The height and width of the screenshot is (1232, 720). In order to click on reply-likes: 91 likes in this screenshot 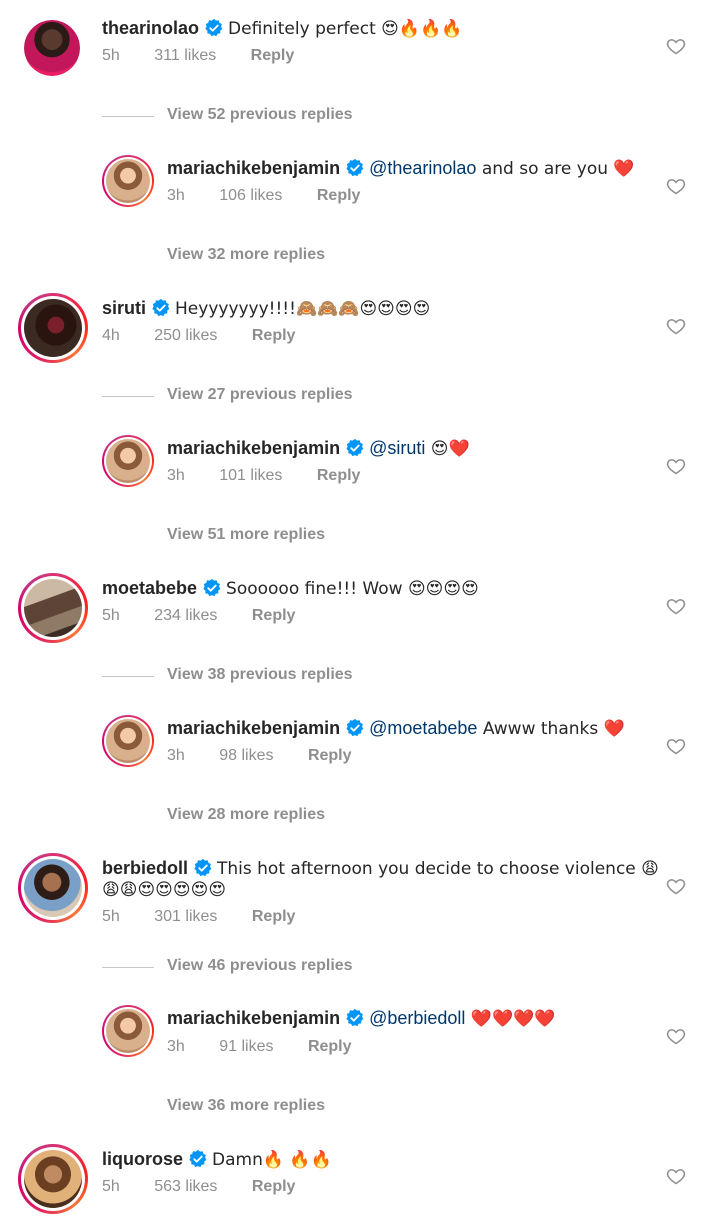, I will do `click(246, 1046)`.